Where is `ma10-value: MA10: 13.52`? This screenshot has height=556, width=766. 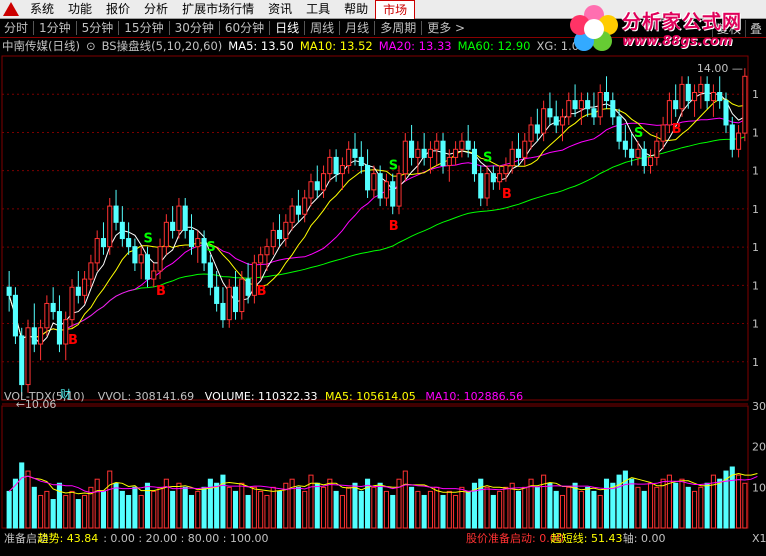
ma10-value: MA10: 13.52 is located at coordinates (336, 46).